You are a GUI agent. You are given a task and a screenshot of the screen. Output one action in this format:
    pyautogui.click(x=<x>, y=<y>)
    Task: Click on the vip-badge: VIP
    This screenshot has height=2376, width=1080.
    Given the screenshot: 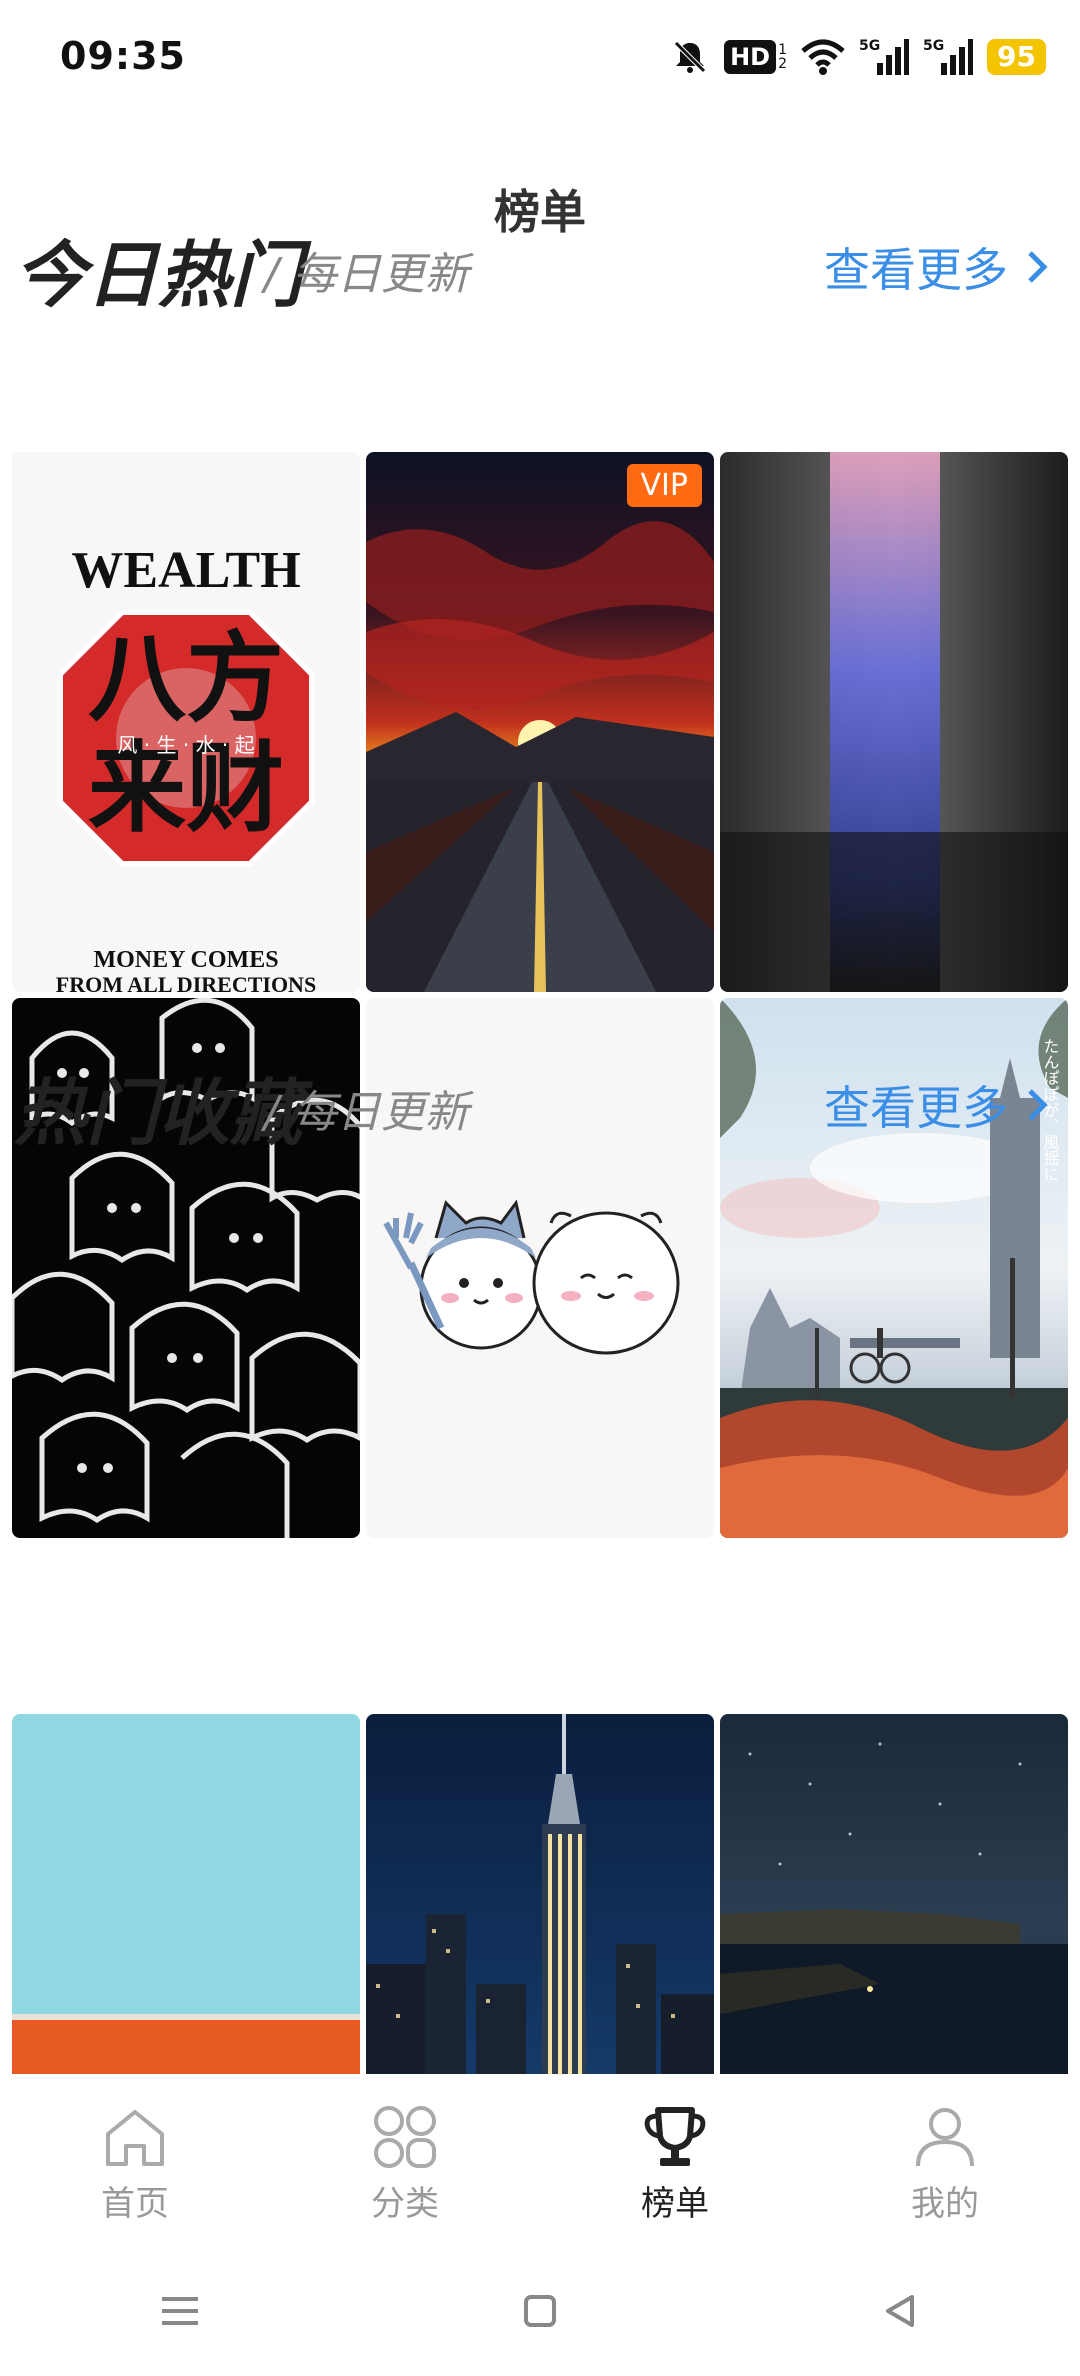 What is the action you would take?
    pyautogui.click(x=664, y=485)
    